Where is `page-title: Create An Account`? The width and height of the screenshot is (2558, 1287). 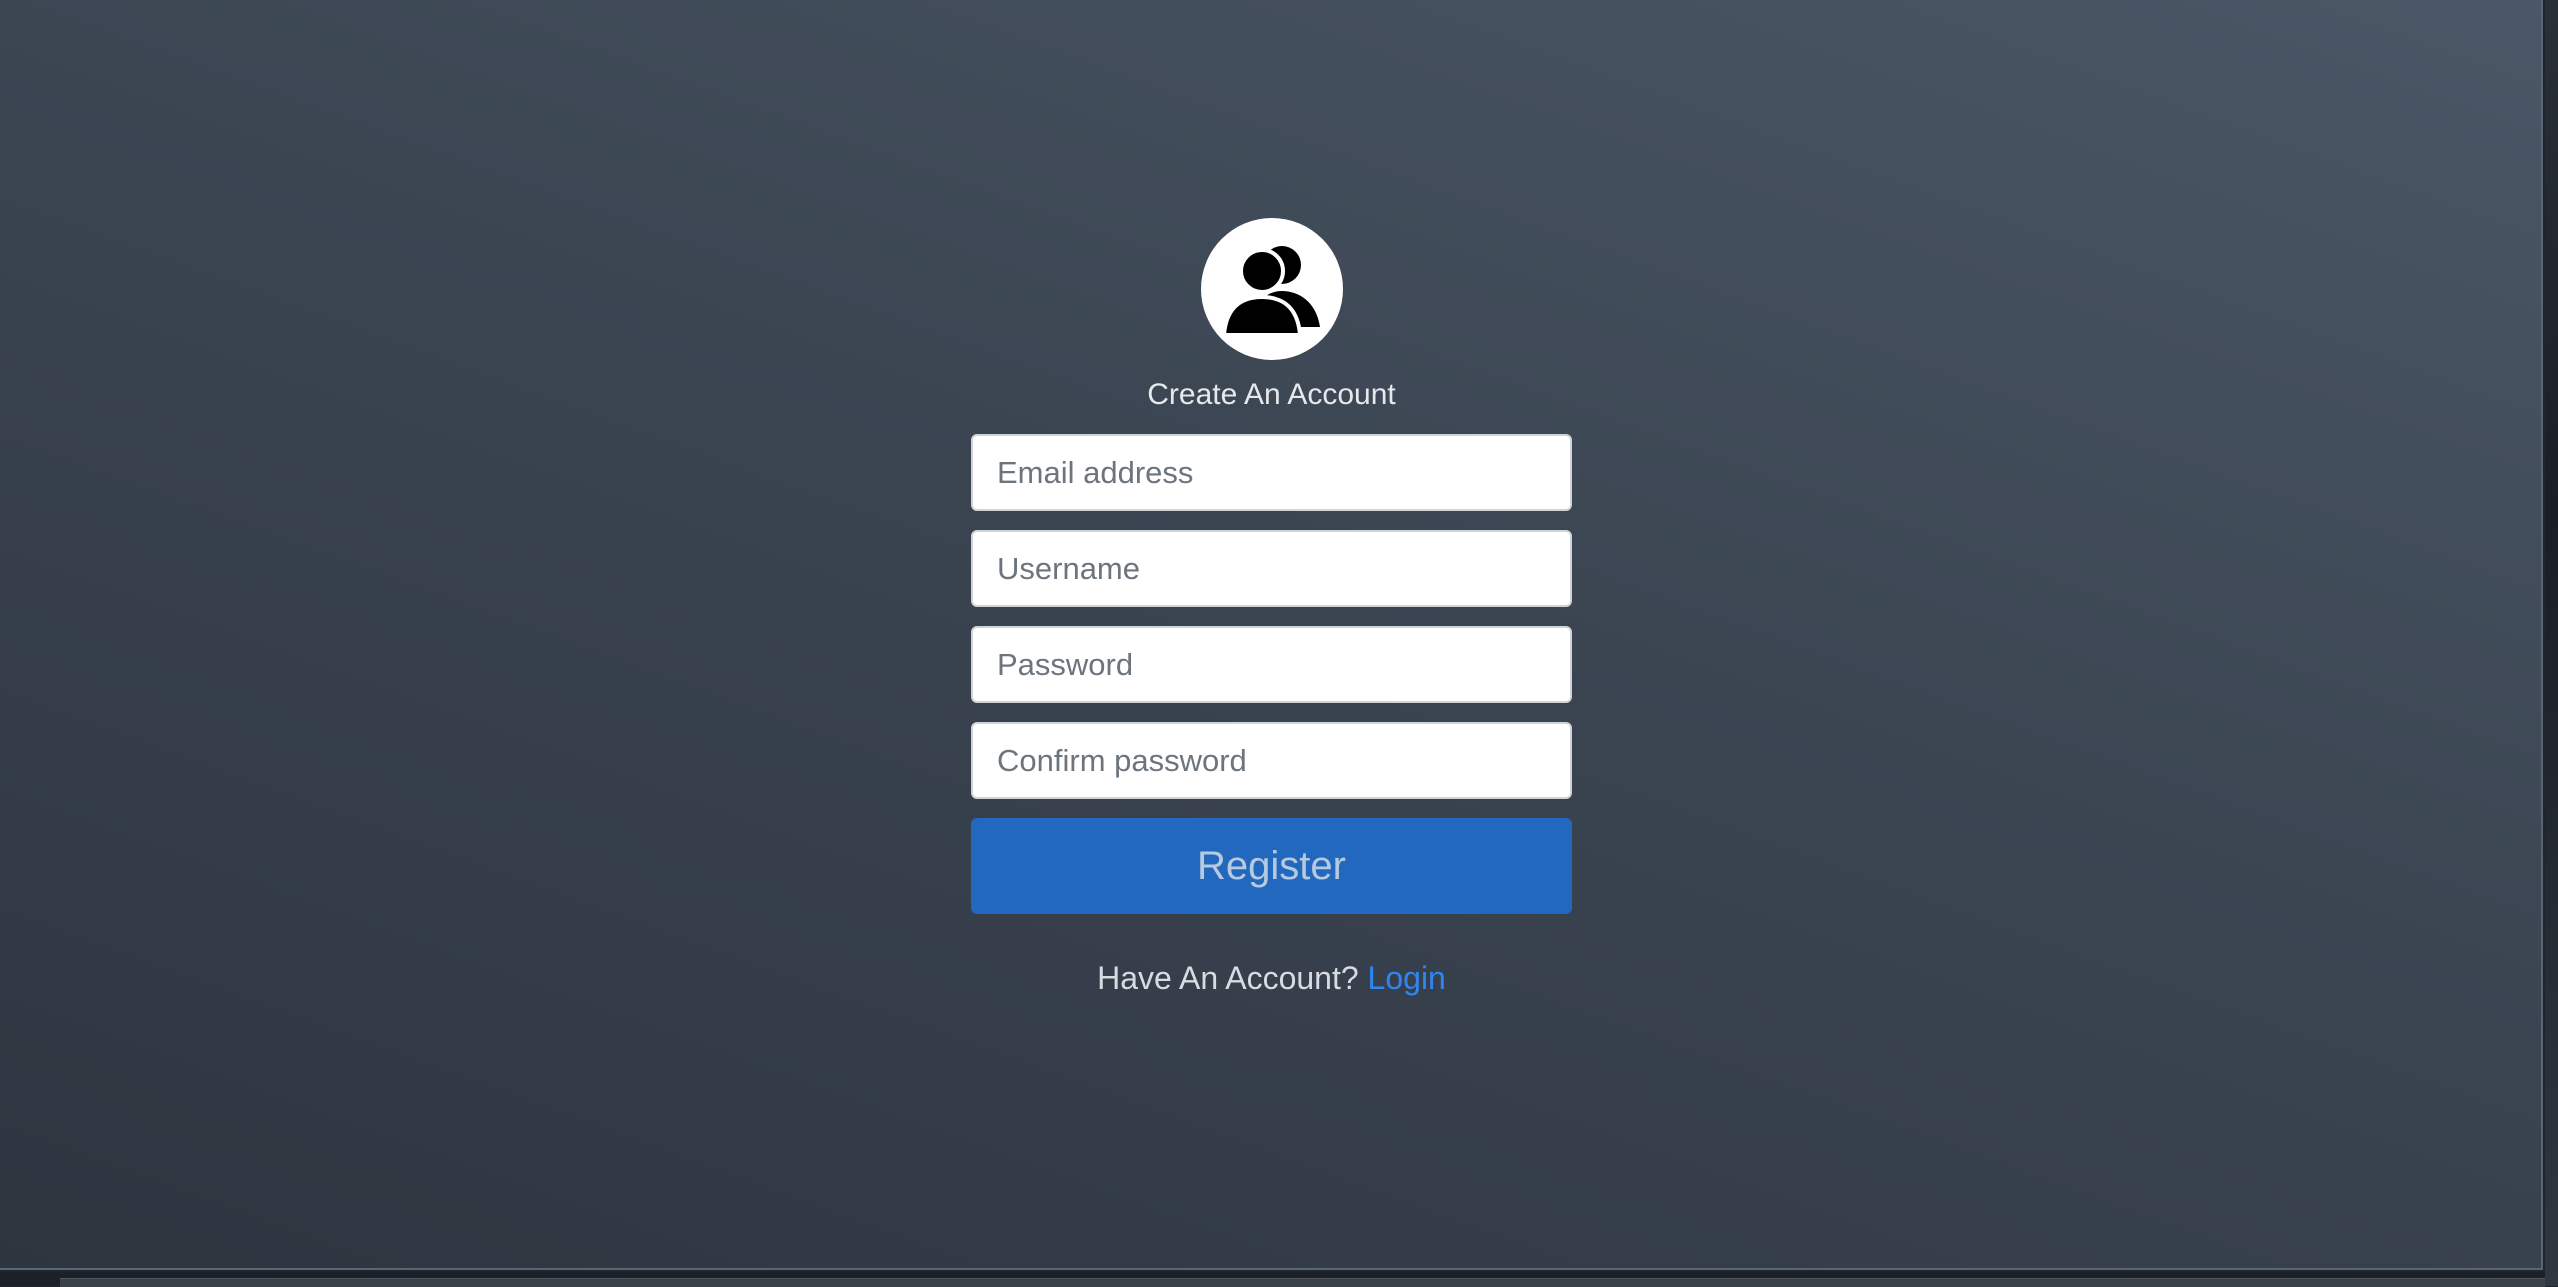 page-title: Create An Account is located at coordinates (1271, 394).